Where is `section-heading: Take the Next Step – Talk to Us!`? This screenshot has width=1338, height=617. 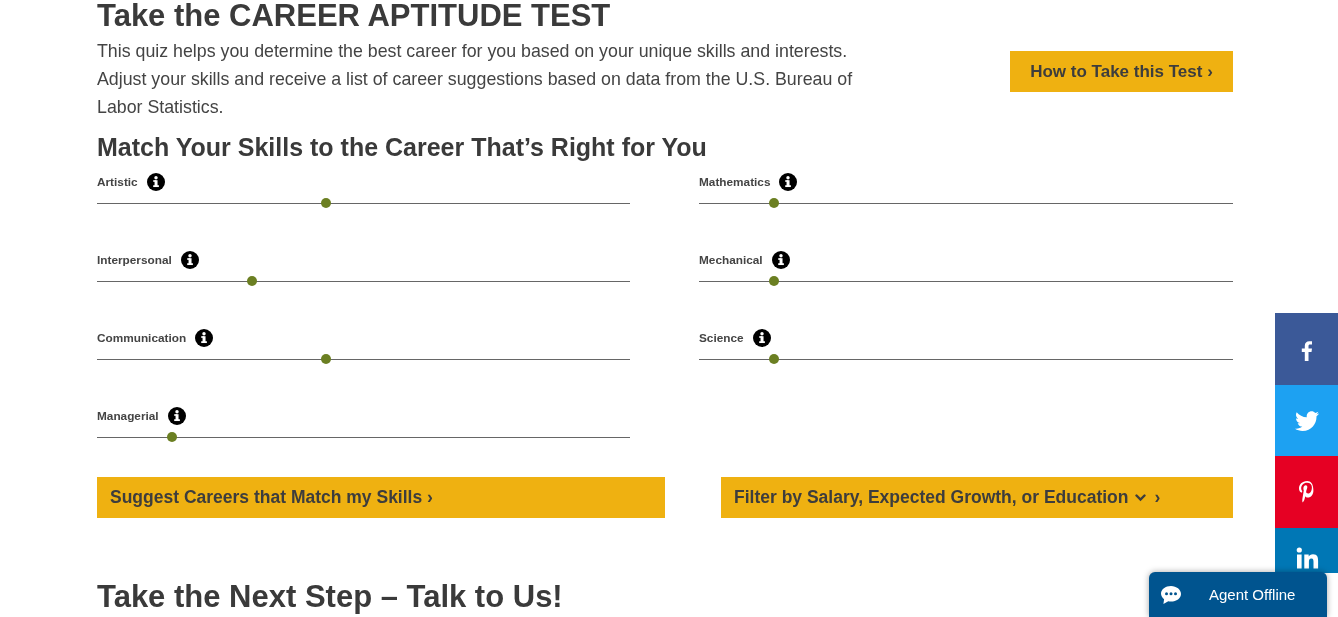
section-heading: Take the Next Step – Talk to Us! is located at coordinates (330, 597).